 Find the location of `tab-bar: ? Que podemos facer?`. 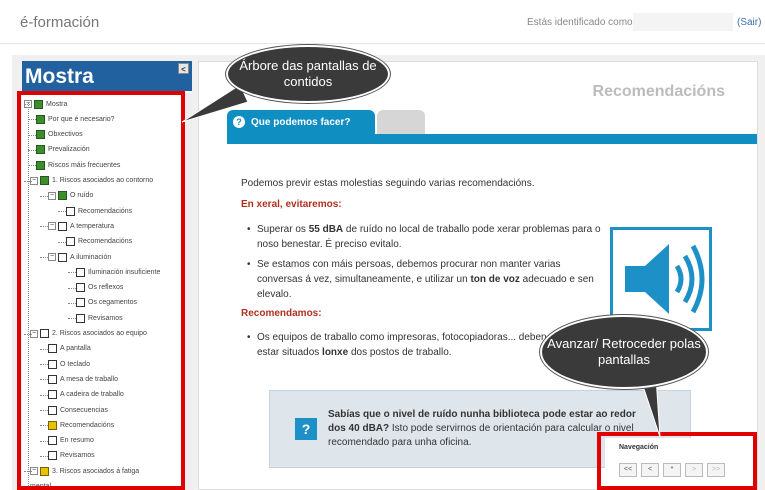

tab-bar: ? Que podemos facer? is located at coordinates (492, 127).